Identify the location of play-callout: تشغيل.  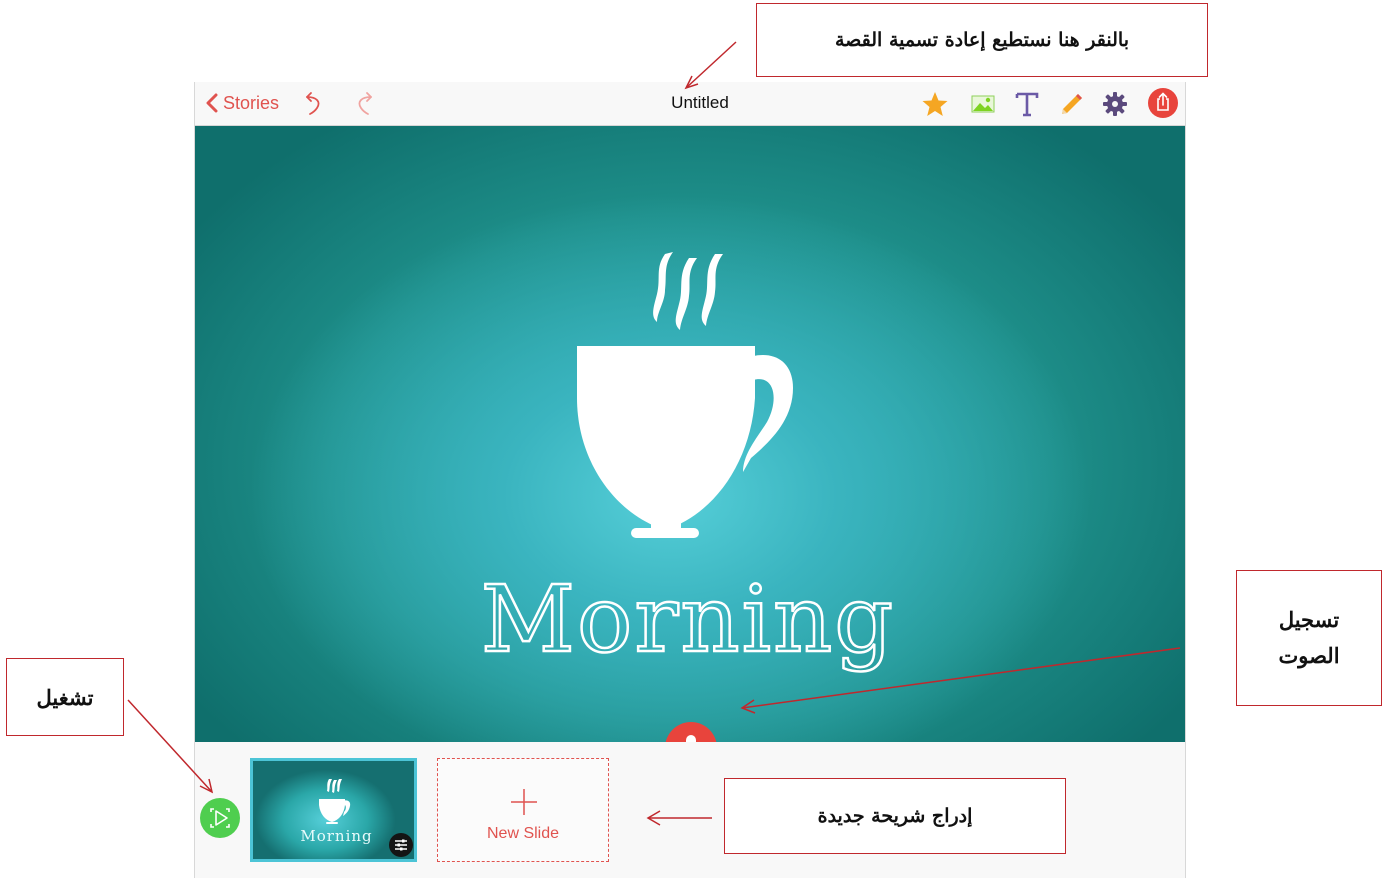
(65, 697).